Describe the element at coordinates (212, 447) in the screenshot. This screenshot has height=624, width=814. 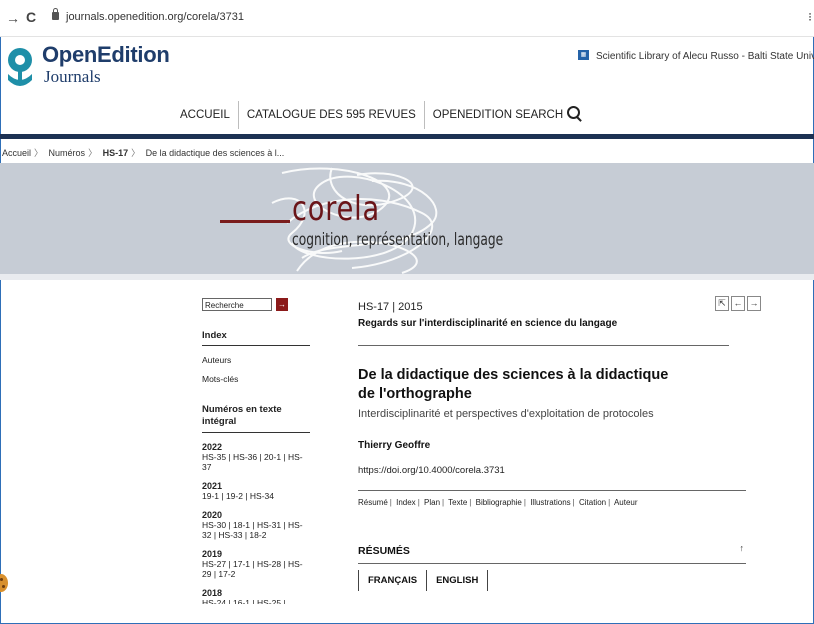
I see `year-2022: 2022` at that location.